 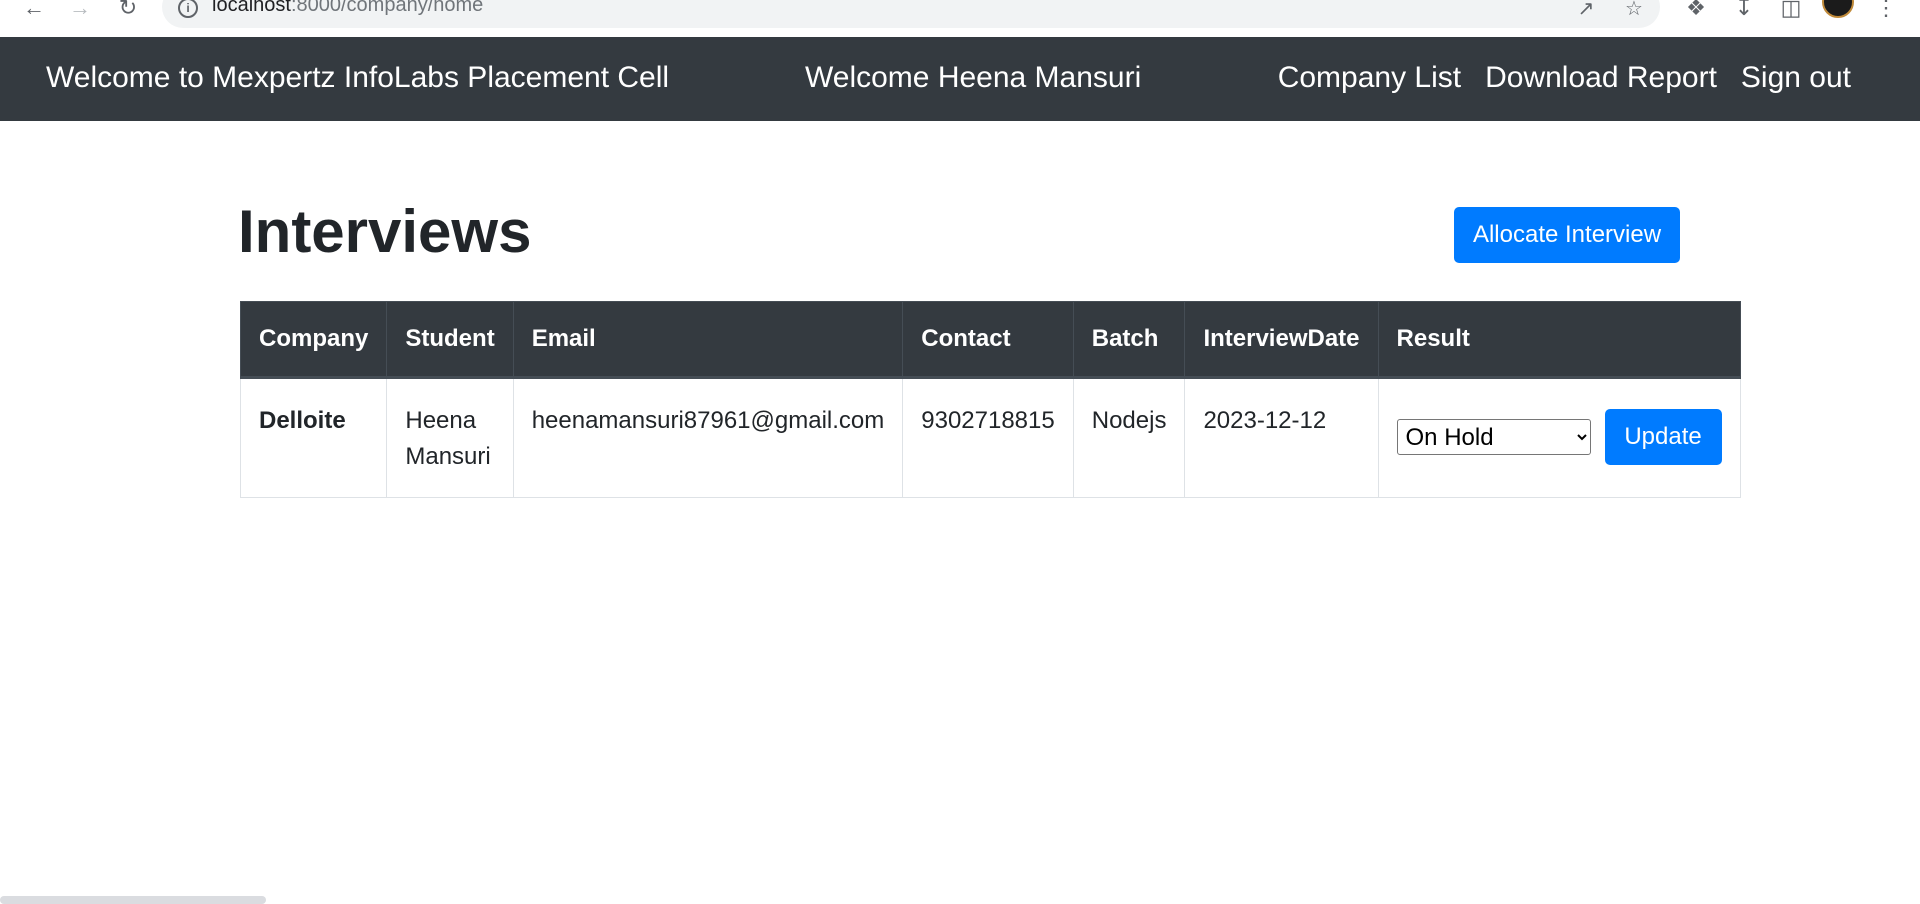 What do you see at coordinates (1663, 437) in the screenshot?
I see `update-button: Update` at bounding box center [1663, 437].